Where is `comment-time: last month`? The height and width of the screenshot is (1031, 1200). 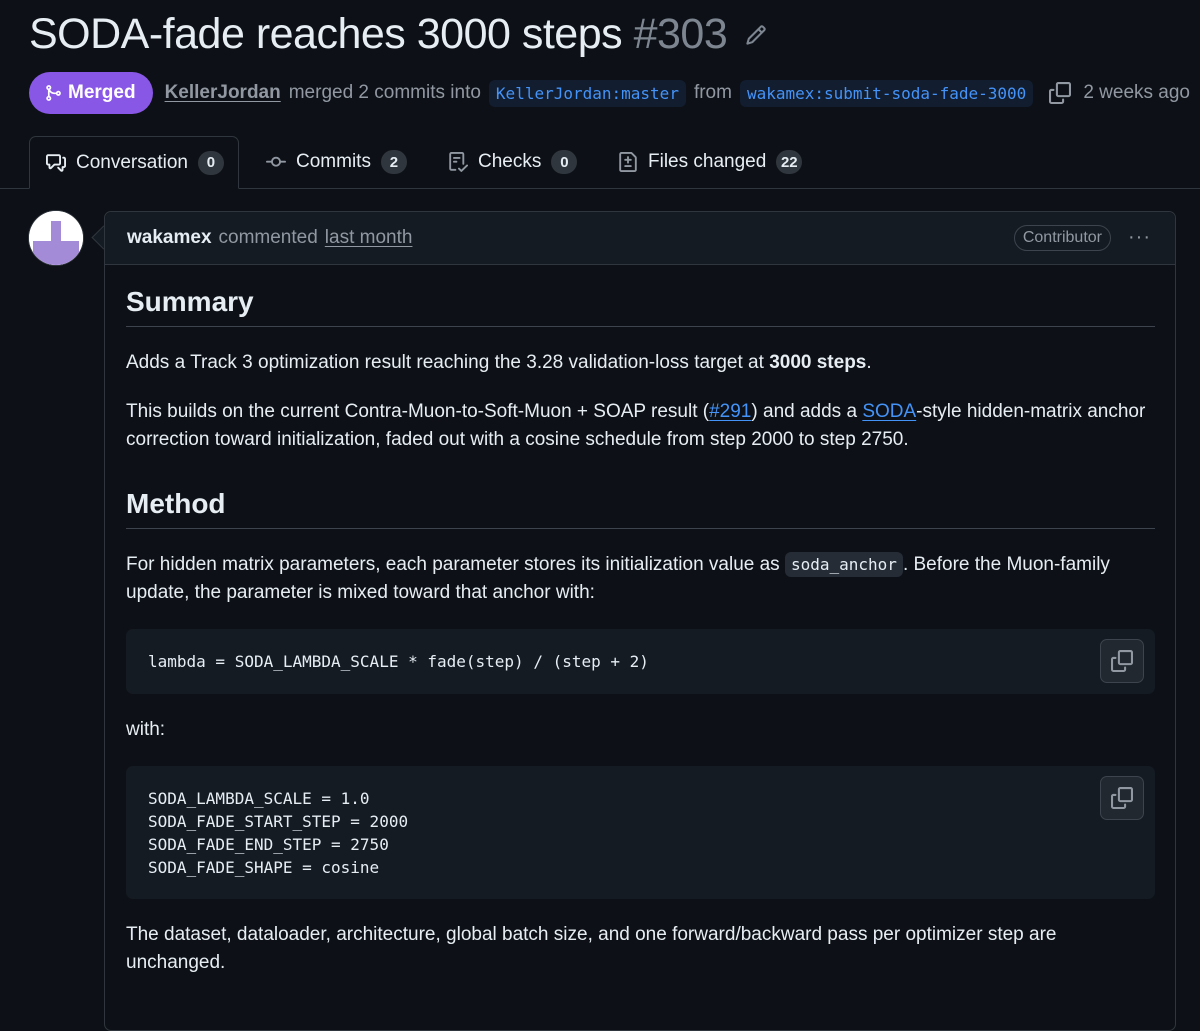
comment-time: last month is located at coordinates (369, 238).